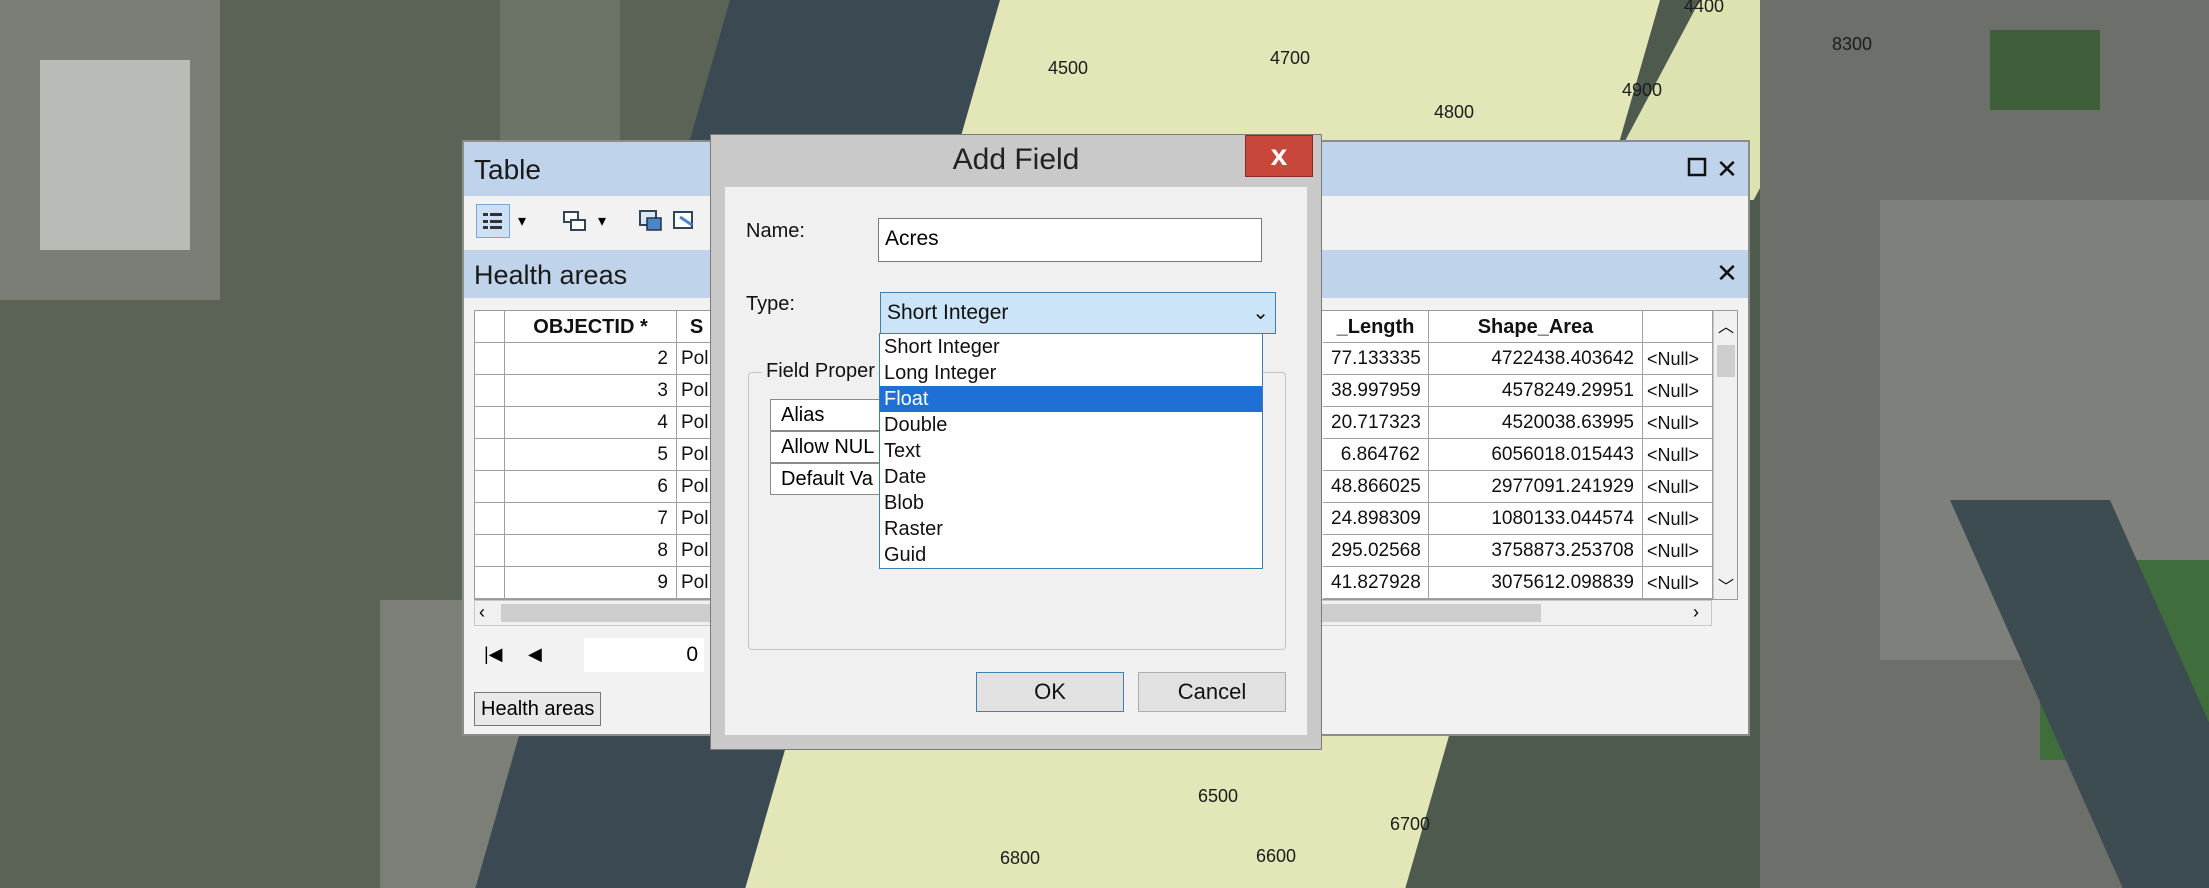 The image size is (2209, 888). Describe the element at coordinates (1536, 327) in the screenshot. I see `column-header-shape-area: Shape_Area` at that location.